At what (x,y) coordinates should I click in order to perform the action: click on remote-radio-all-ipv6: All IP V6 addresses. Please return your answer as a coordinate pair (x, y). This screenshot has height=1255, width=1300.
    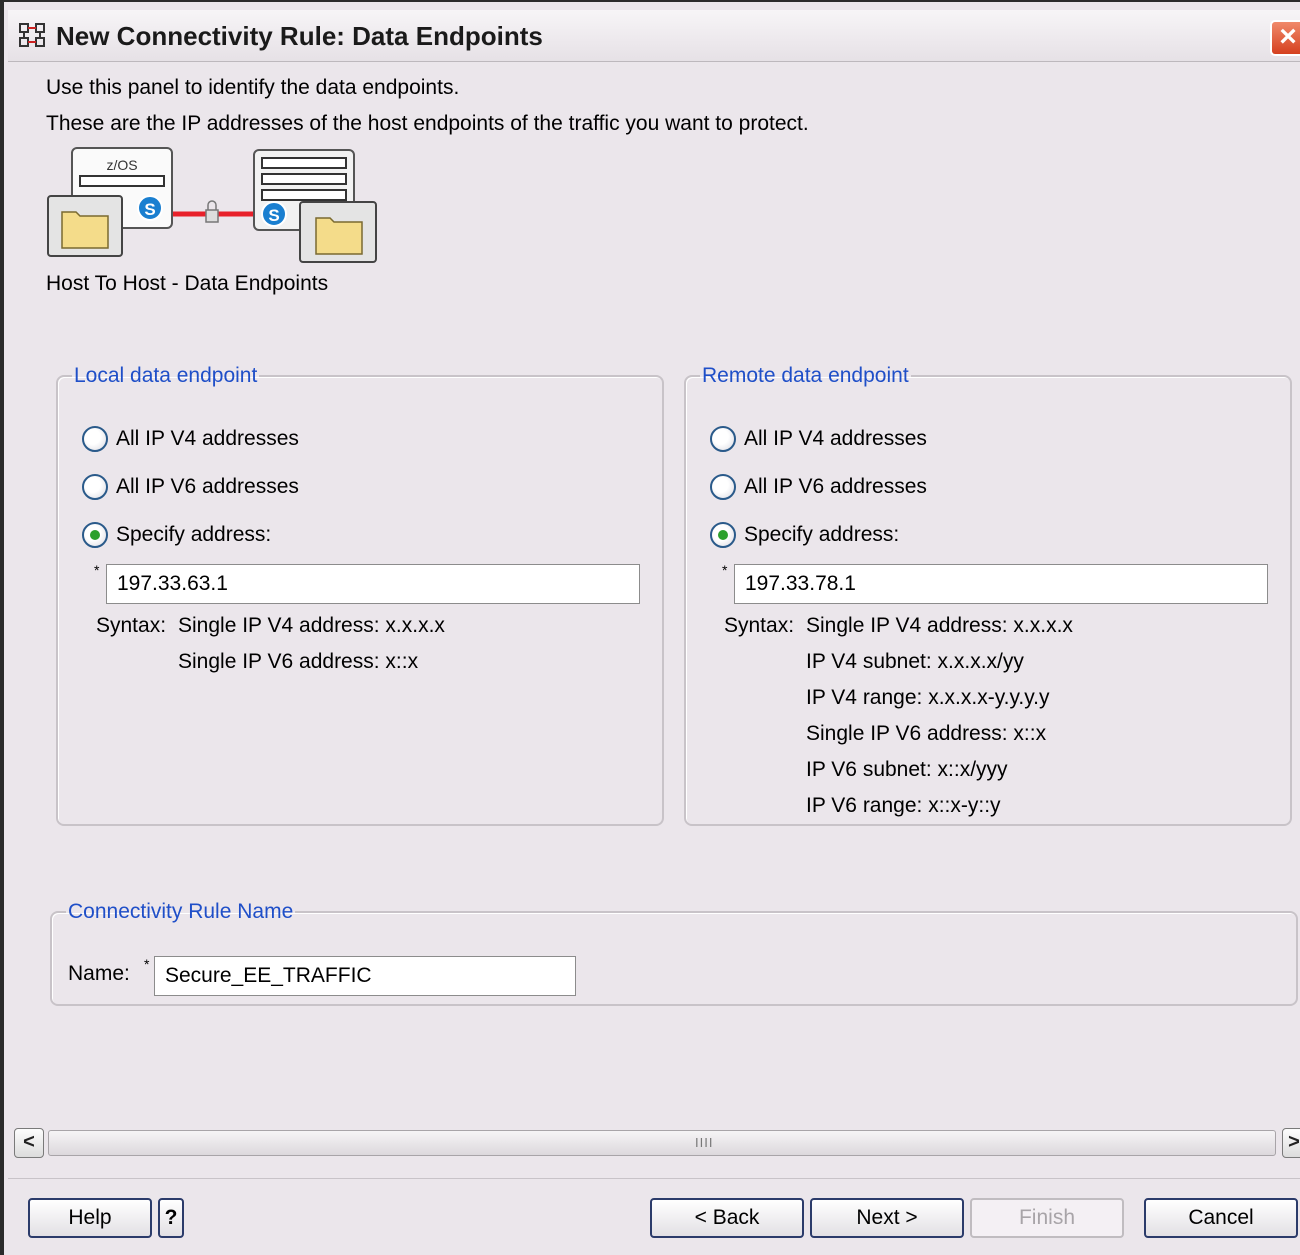
    Looking at the image, I should click on (818, 487).